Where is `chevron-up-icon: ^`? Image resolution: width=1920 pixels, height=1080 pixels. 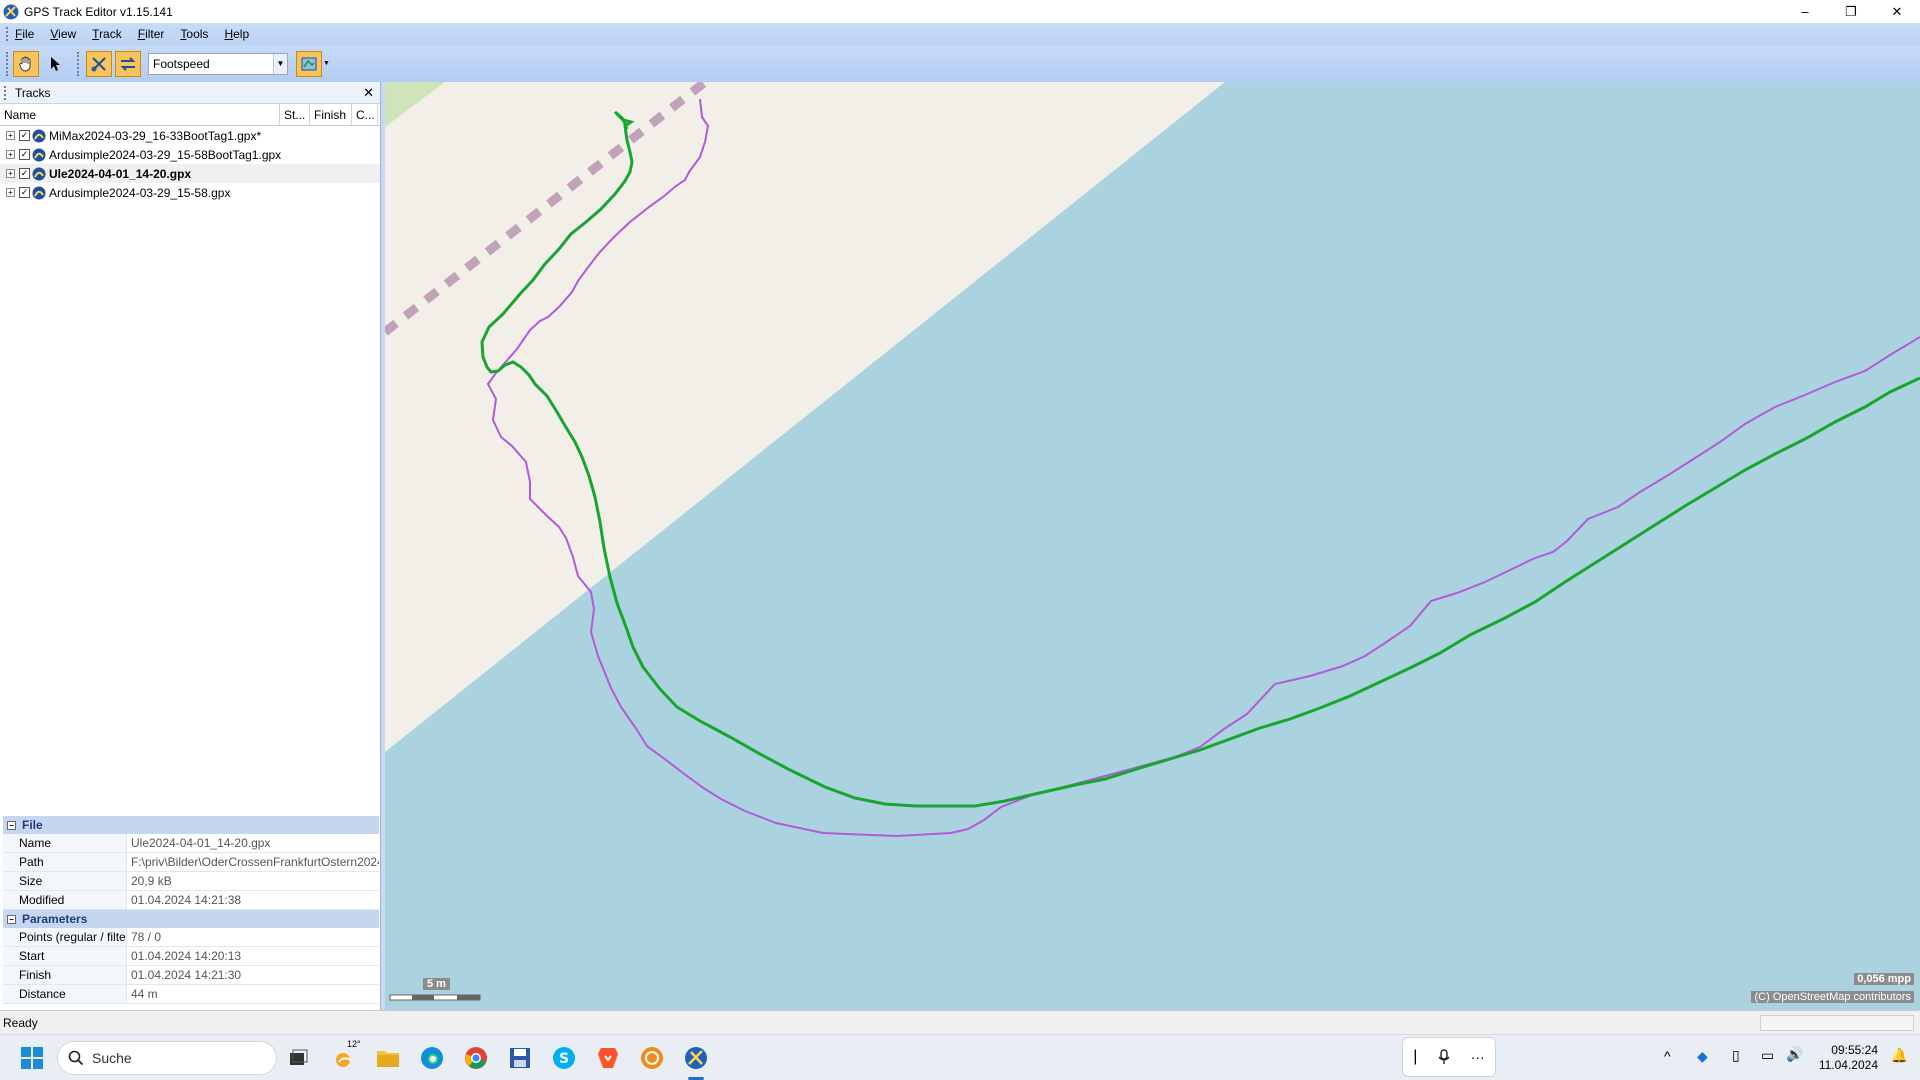
chevron-up-icon: ^ is located at coordinates (1667, 1056).